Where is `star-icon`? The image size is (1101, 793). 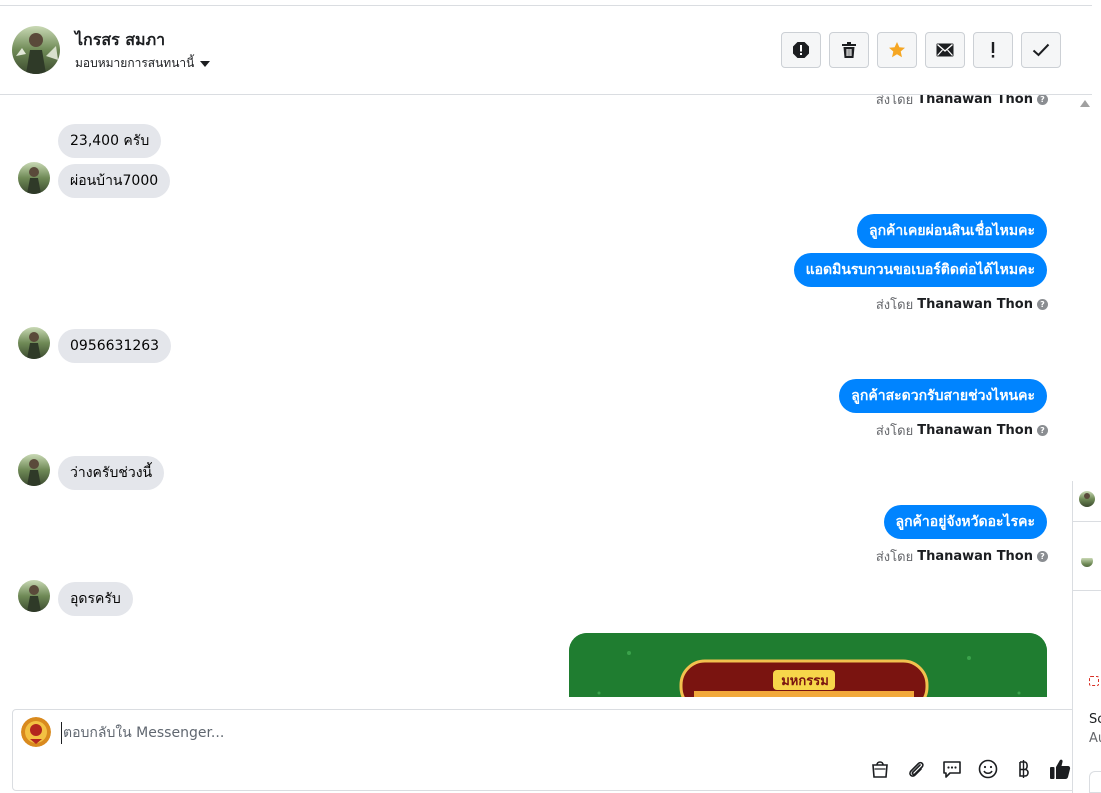
star-icon is located at coordinates (897, 50).